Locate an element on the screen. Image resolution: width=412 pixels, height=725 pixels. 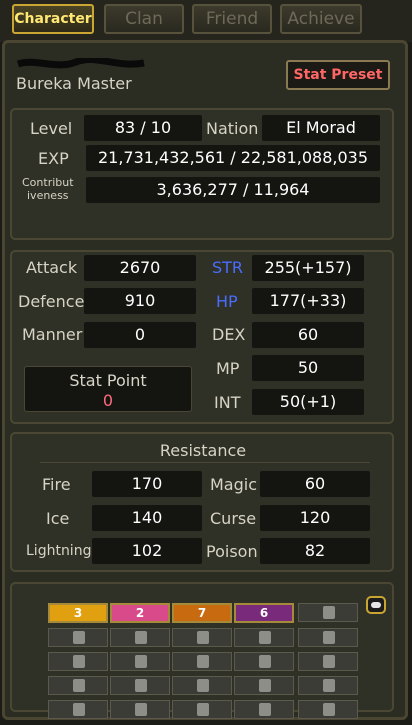
hp-label: HP is located at coordinates (227, 301).